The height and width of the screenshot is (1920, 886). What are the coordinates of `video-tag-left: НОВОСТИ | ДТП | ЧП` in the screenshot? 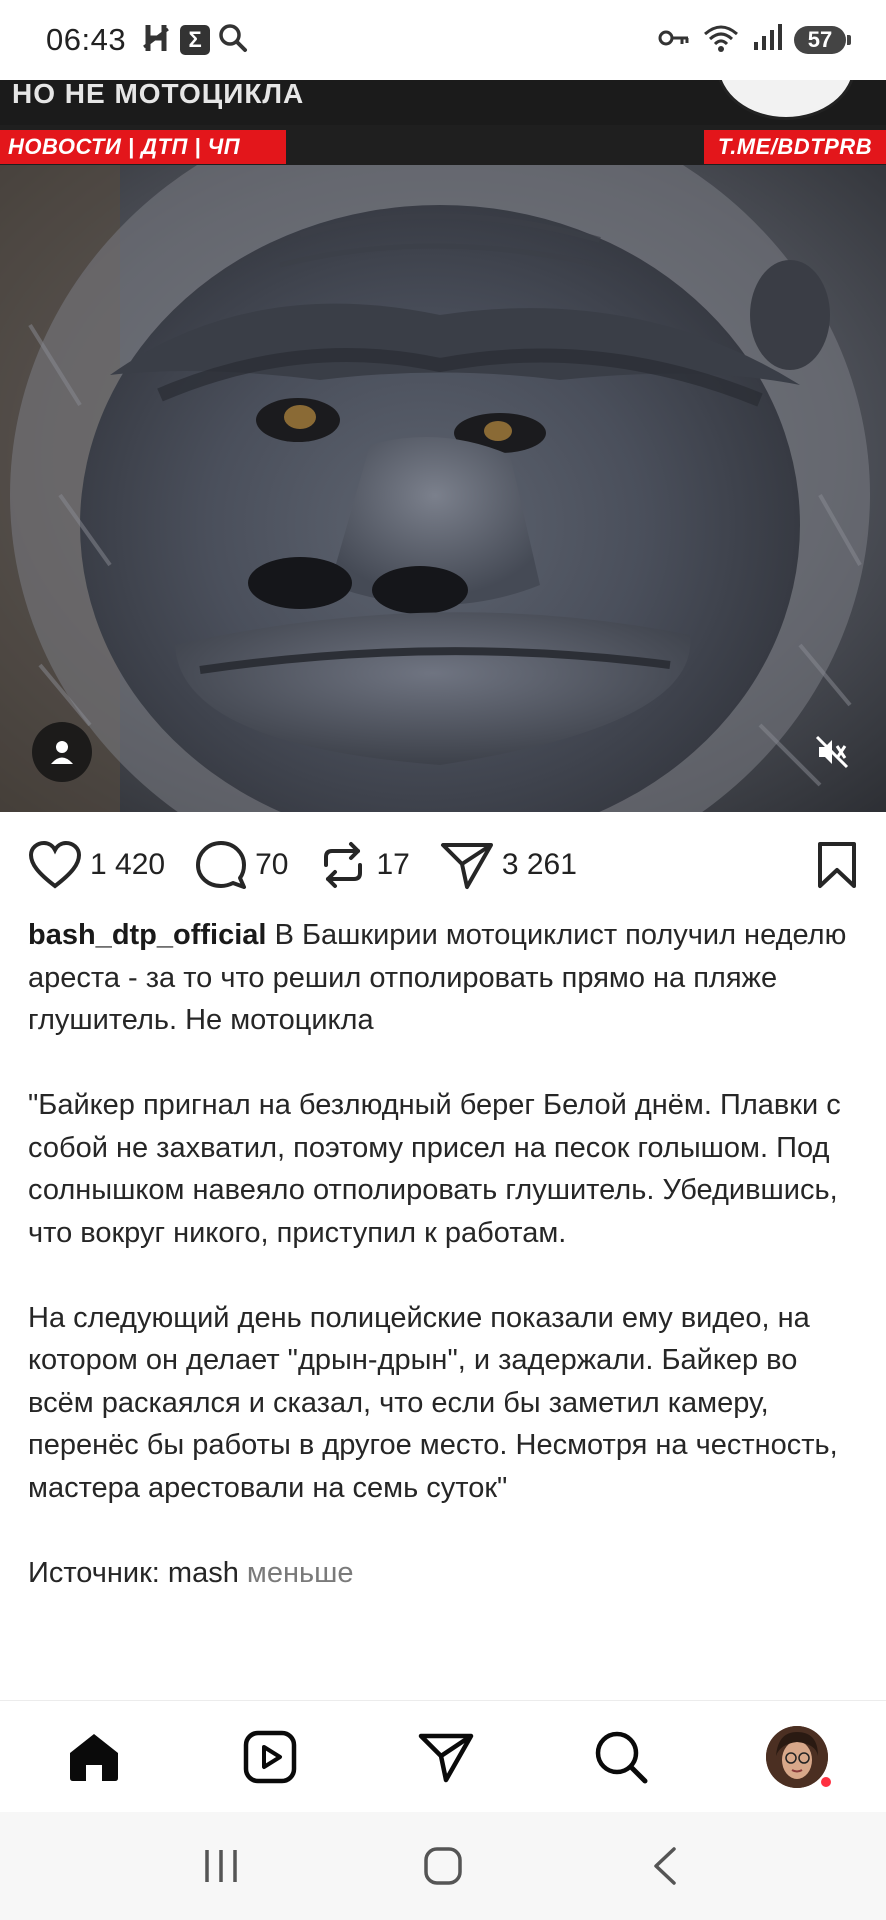 It's located at (143, 147).